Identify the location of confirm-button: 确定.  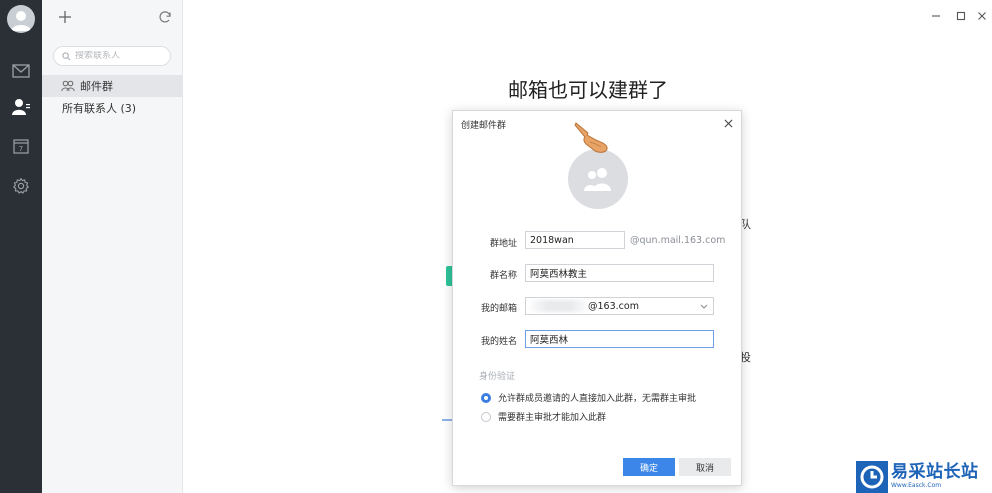
(649, 467).